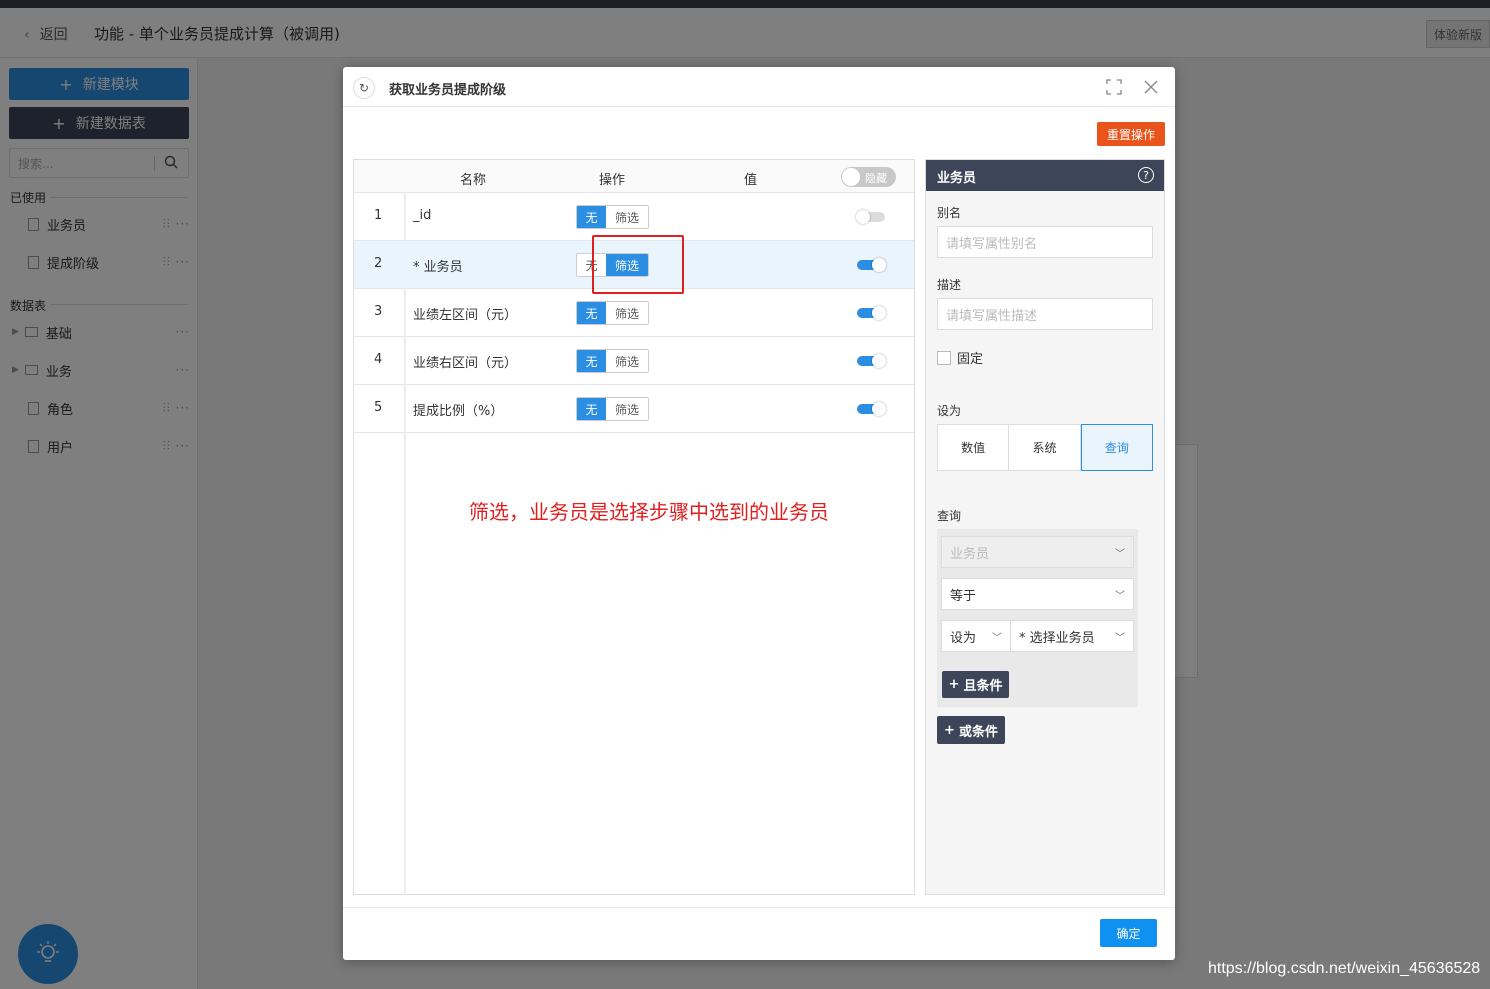 The image size is (1490, 989). What do you see at coordinates (649, 512) in the screenshot?
I see `annotation-text: 筛选，业务员是选择步骤中选到的业务员` at bounding box center [649, 512].